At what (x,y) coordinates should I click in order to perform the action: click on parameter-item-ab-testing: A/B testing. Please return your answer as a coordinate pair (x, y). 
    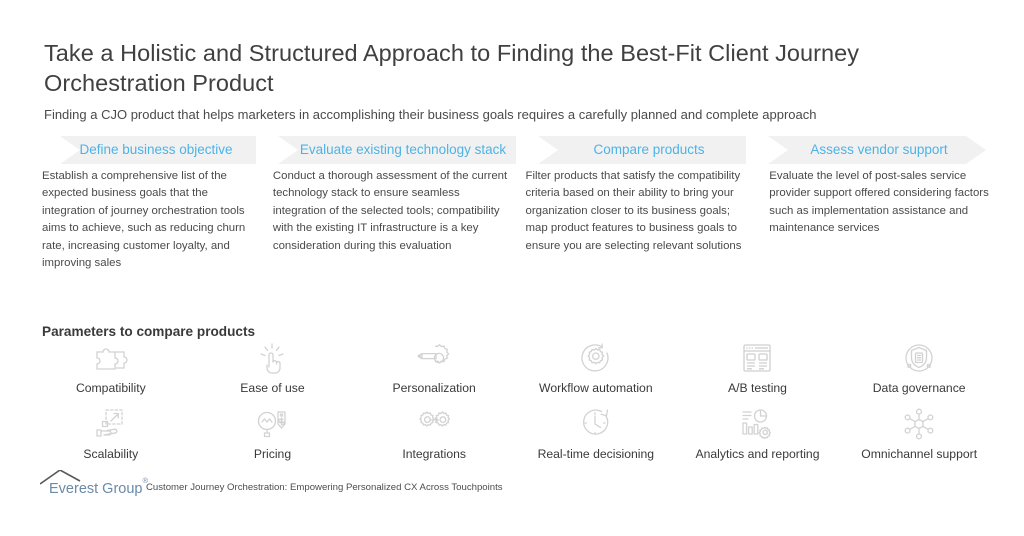
    Looking at the image, I should click on (758, 368).